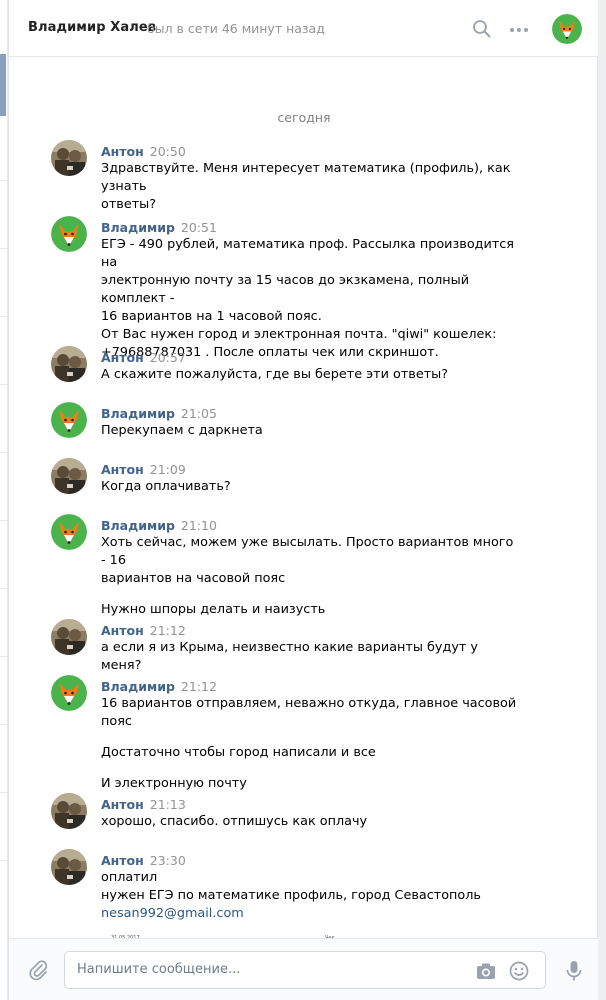 The width and height of the screenshot is (606, 1000). I want to click on smile-icon, so click(519, 971).